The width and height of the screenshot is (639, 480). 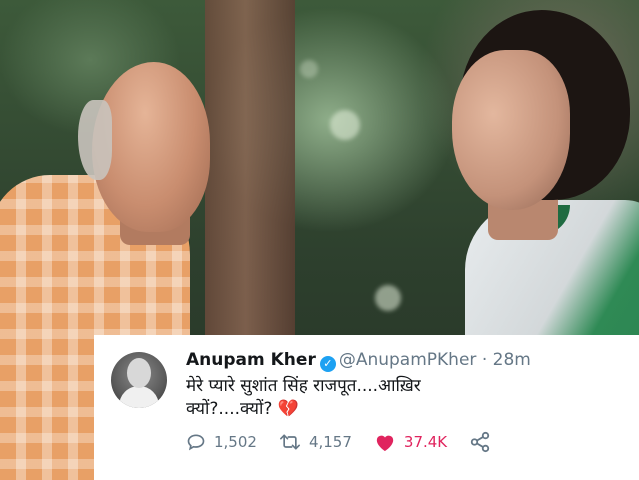 What do you see at coordinates (196, 442) in the screenshot?
I see `reply-icon` at bounding box center [196, 442].